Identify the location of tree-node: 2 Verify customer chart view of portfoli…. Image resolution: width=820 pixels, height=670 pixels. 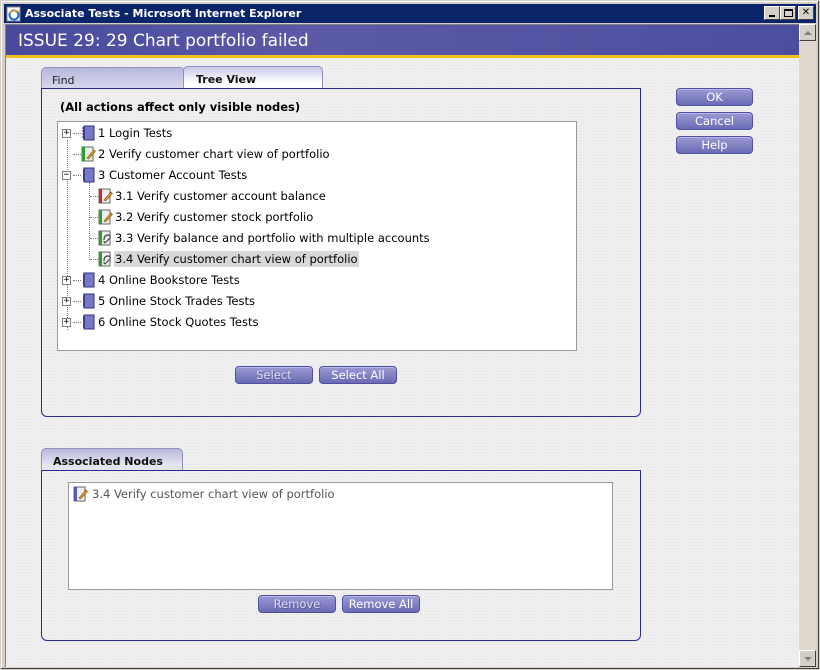
(196, 154).